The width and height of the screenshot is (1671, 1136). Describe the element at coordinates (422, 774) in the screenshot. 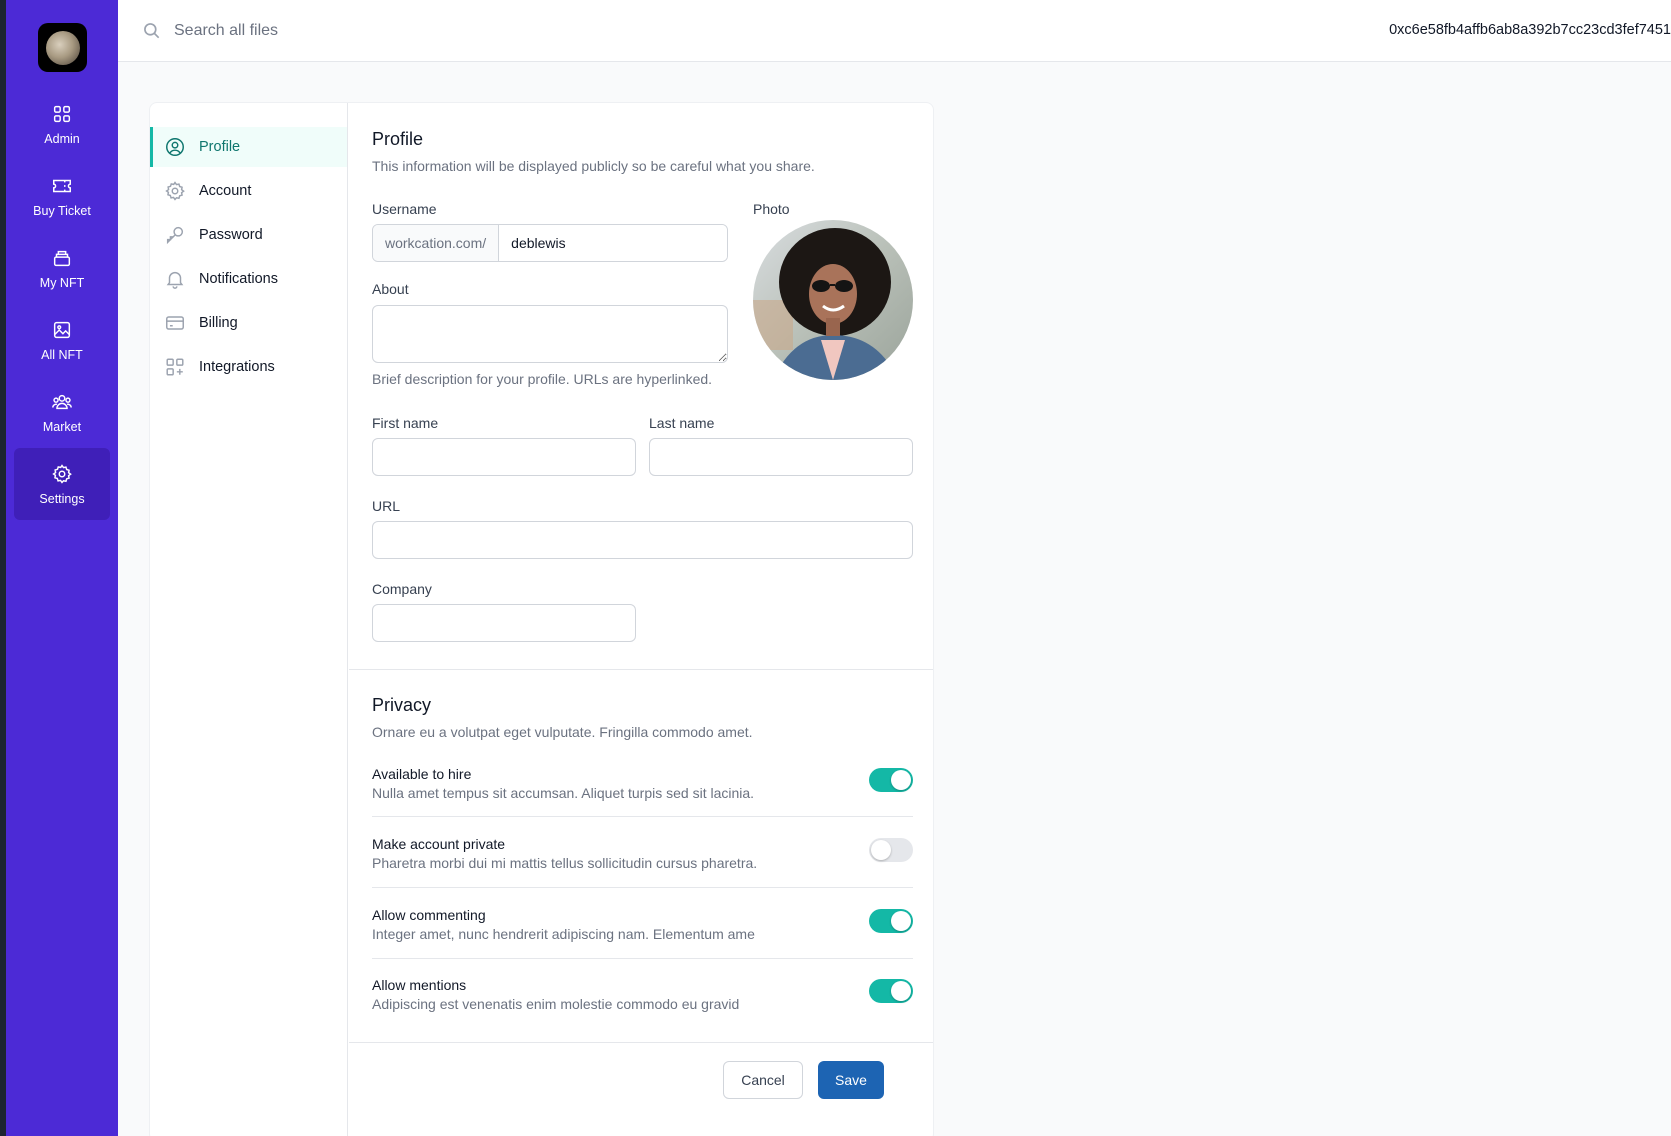

I see `toggle-title-available-to-hire: Available to hire` at that location.